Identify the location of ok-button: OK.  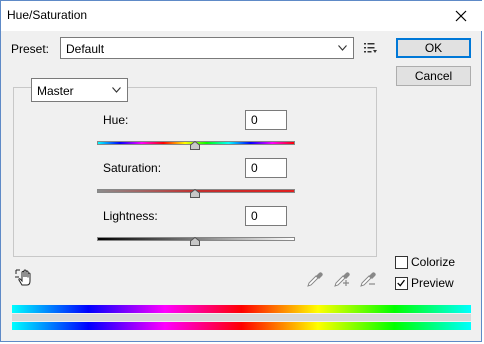
(433, 48).